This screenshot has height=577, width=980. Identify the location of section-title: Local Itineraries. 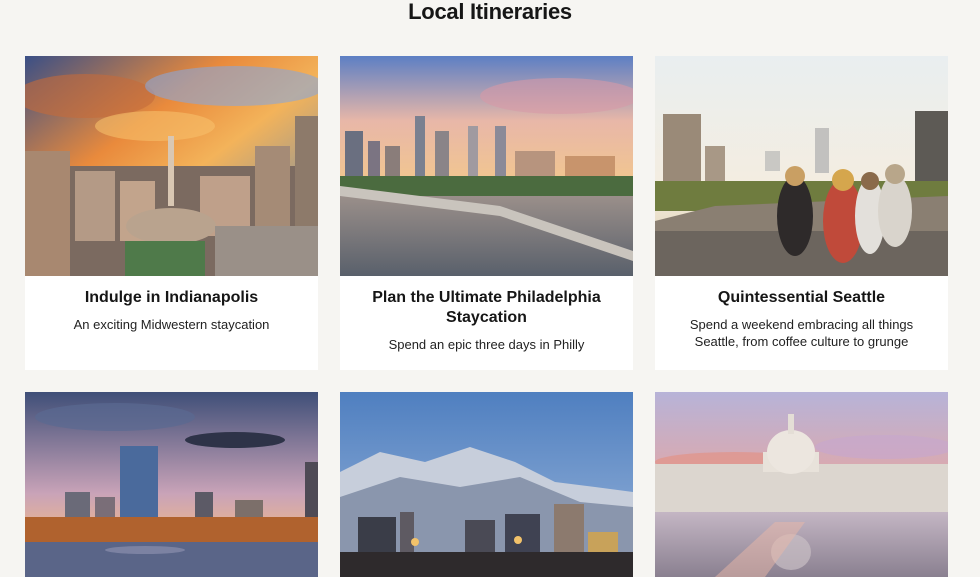
(490, 12).